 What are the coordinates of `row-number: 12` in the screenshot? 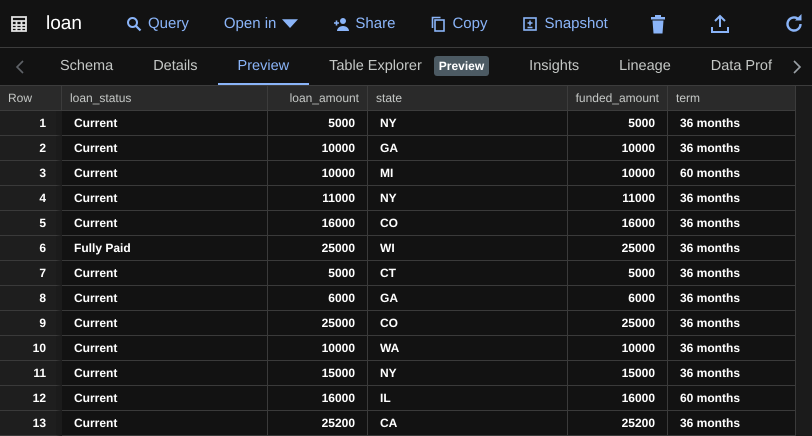 It's located at (31, 398).